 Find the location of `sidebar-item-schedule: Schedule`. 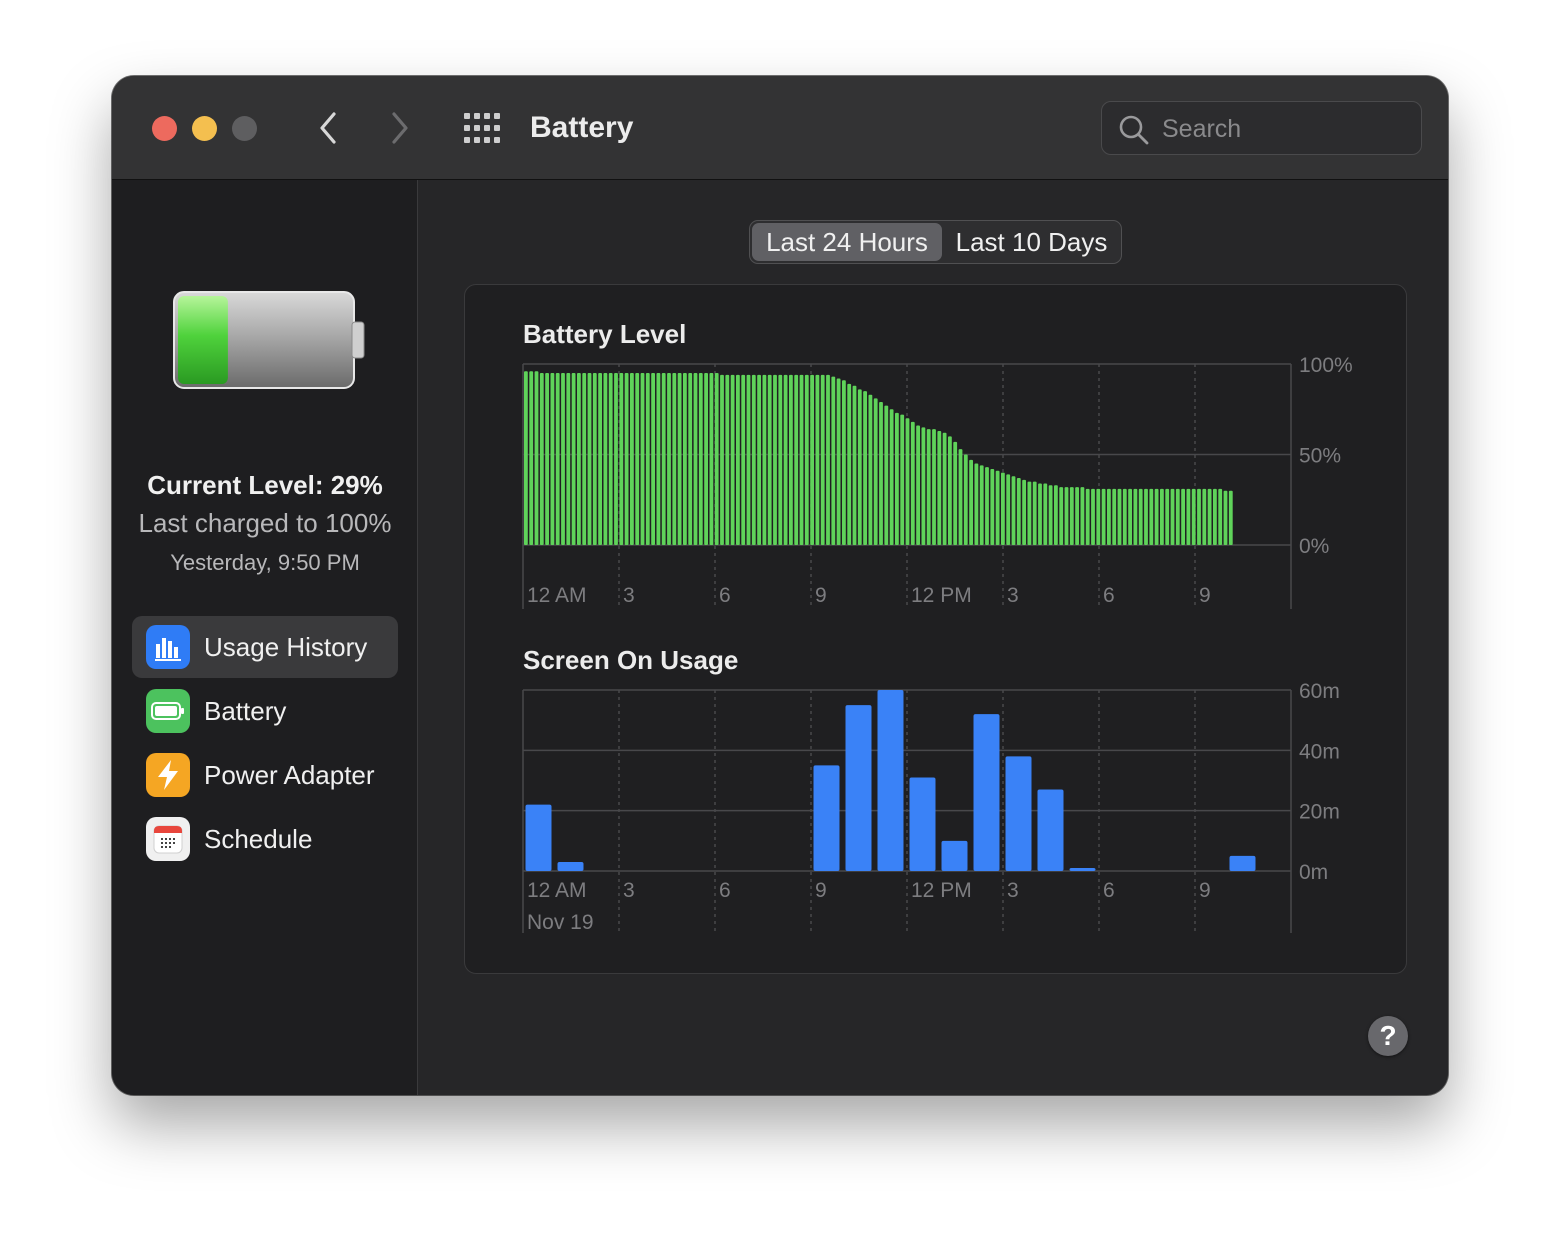

sidebar-item-schedule: Schedule is located at coordinates (265, 839).